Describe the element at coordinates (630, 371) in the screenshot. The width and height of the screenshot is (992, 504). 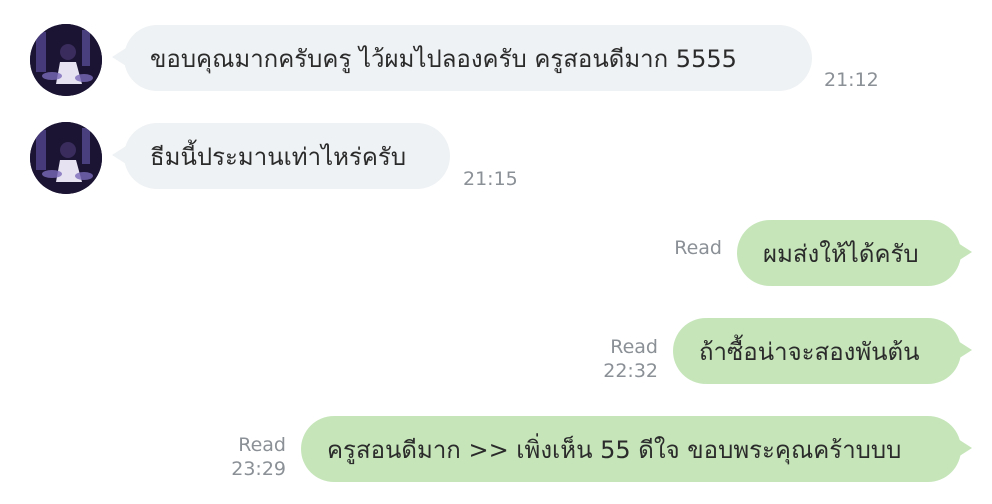
I see `message-time: 22:32` at that location.